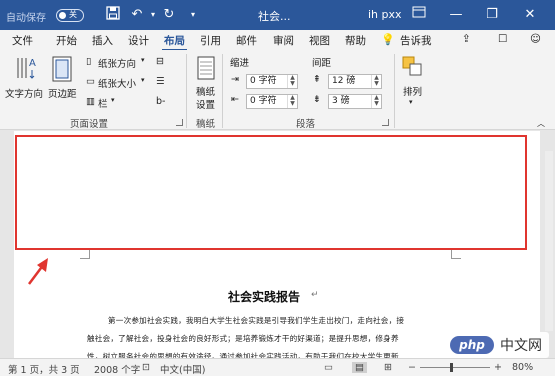  What do you see at coordinates (205, 104) in the screenshot?
I see `draft-paper-label-2: 设置` at bounding box center [205, 104].